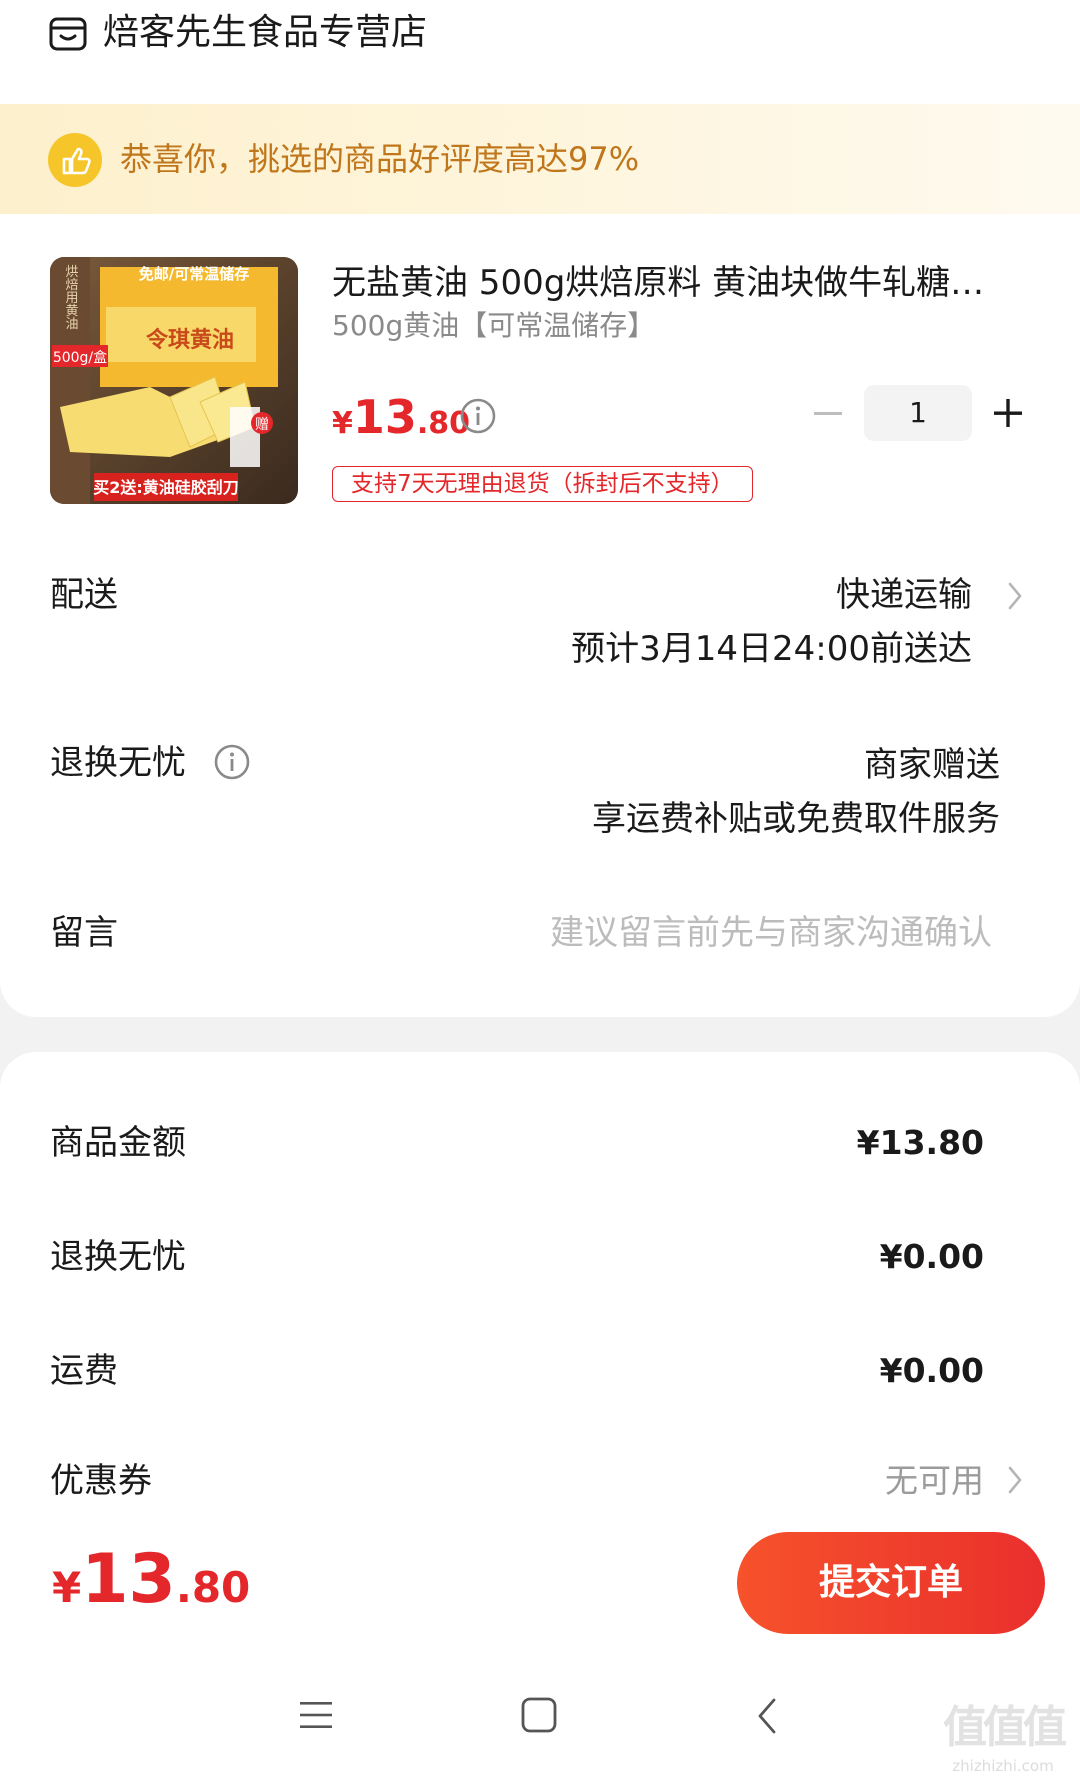 The height and width of the screenshot is (1783, 1080). I want to click on shipping-fee-label: 运费, so click(84, 1371).